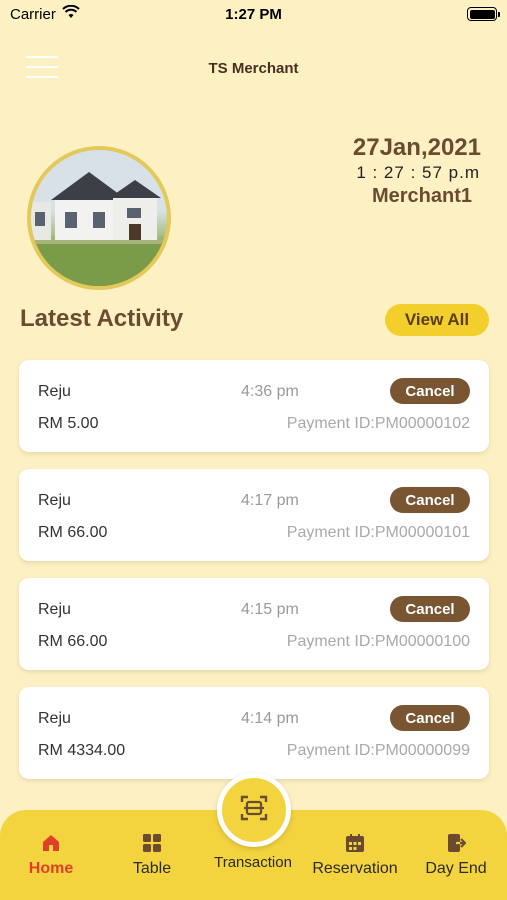  What do you see at coordinates (71, 13) in the screenshot?
I see `wifi-icon` at bounding box center [71, 13].